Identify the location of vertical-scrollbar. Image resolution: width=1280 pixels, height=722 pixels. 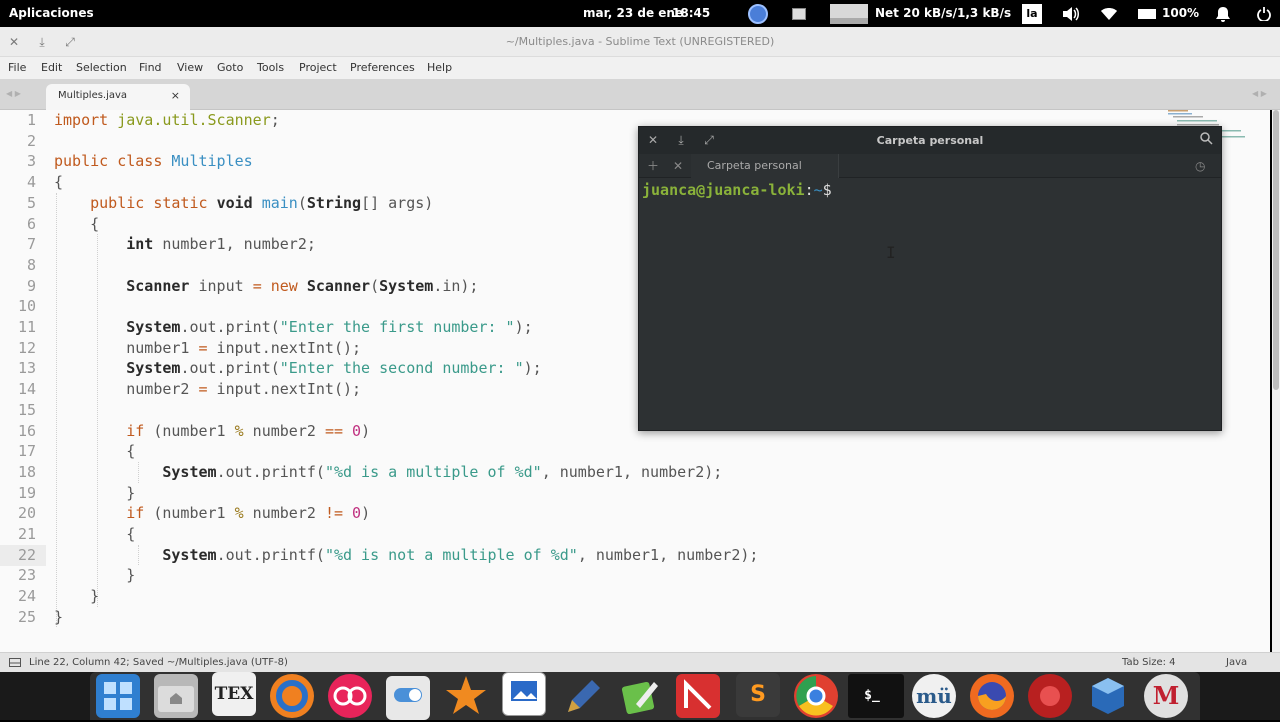
(1276, 381).